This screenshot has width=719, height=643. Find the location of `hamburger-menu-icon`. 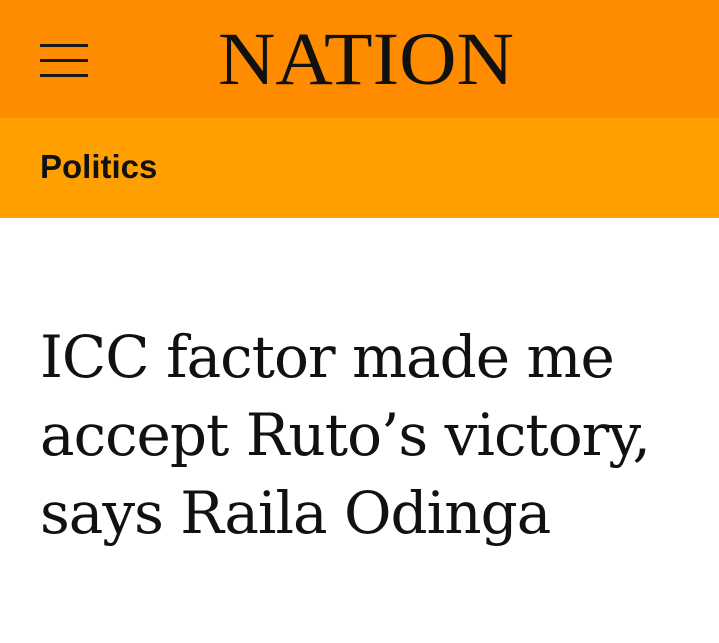

hamburger-menu-icon is located at coordinates (64, 60).